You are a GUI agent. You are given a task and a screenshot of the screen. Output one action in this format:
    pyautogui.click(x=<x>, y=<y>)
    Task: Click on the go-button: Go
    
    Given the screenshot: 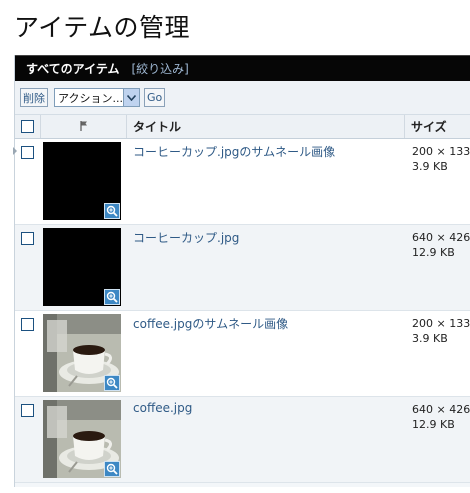 What is the action you would take?
    pyautogui.click(x=155, y=97)
    